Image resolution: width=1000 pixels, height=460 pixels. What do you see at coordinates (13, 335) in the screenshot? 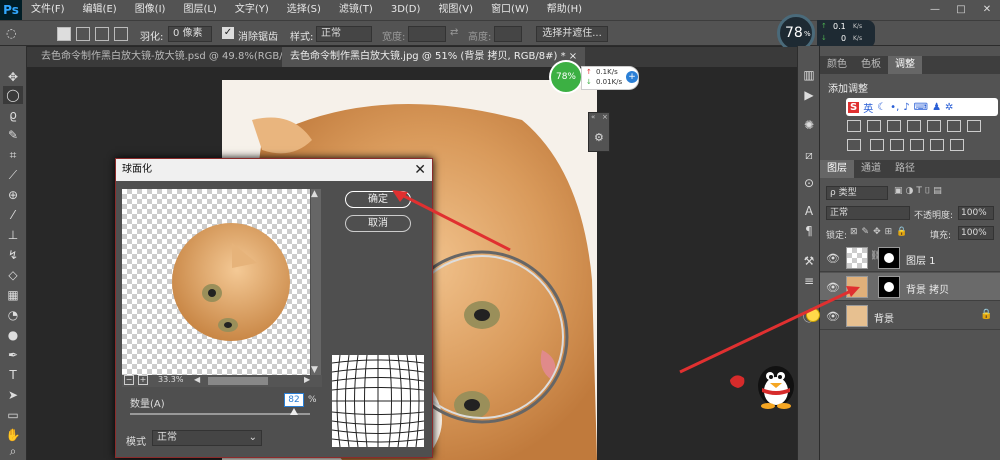
I see `dodge-tool-icon: ●` at bounding box center [13, 335].